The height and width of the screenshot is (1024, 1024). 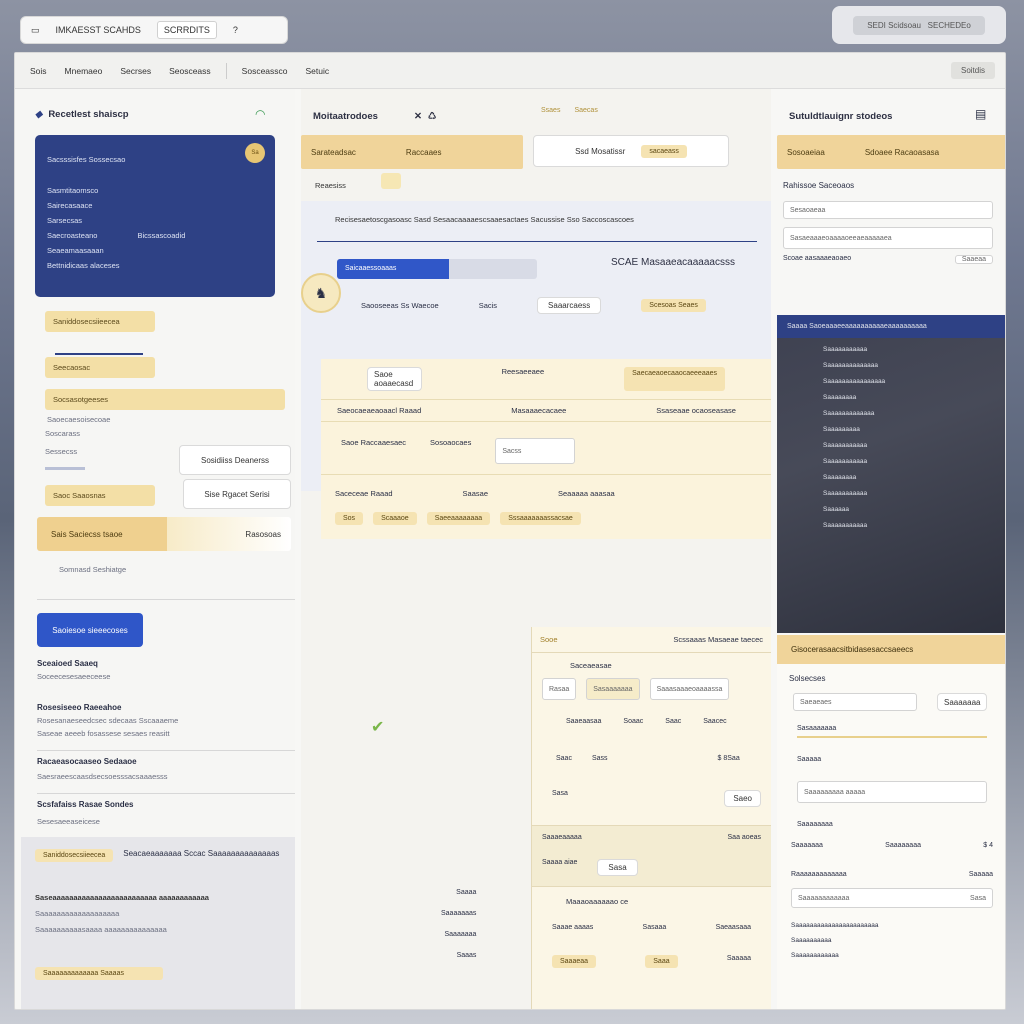 I want to click on check-icon: ✔, so click(x=378, y=727).